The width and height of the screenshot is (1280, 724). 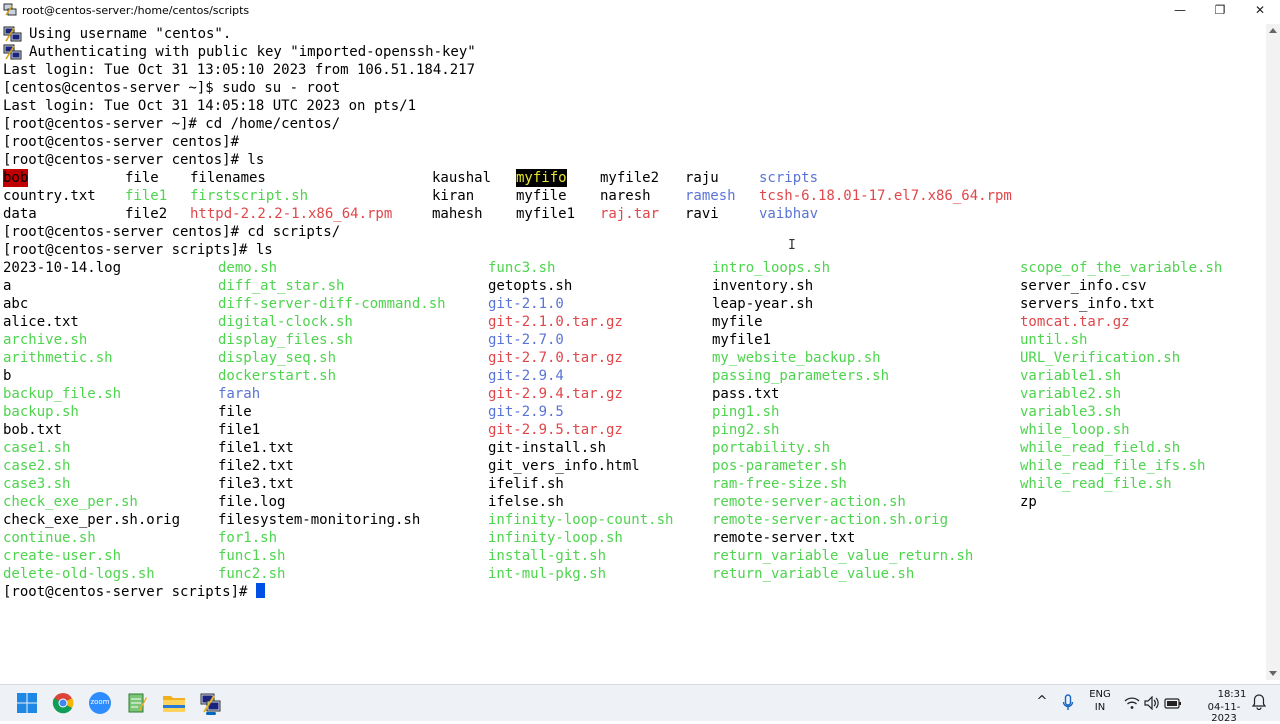 I want to click on ls-entry: my_website_backup.sh, so click(x=796, y=358).